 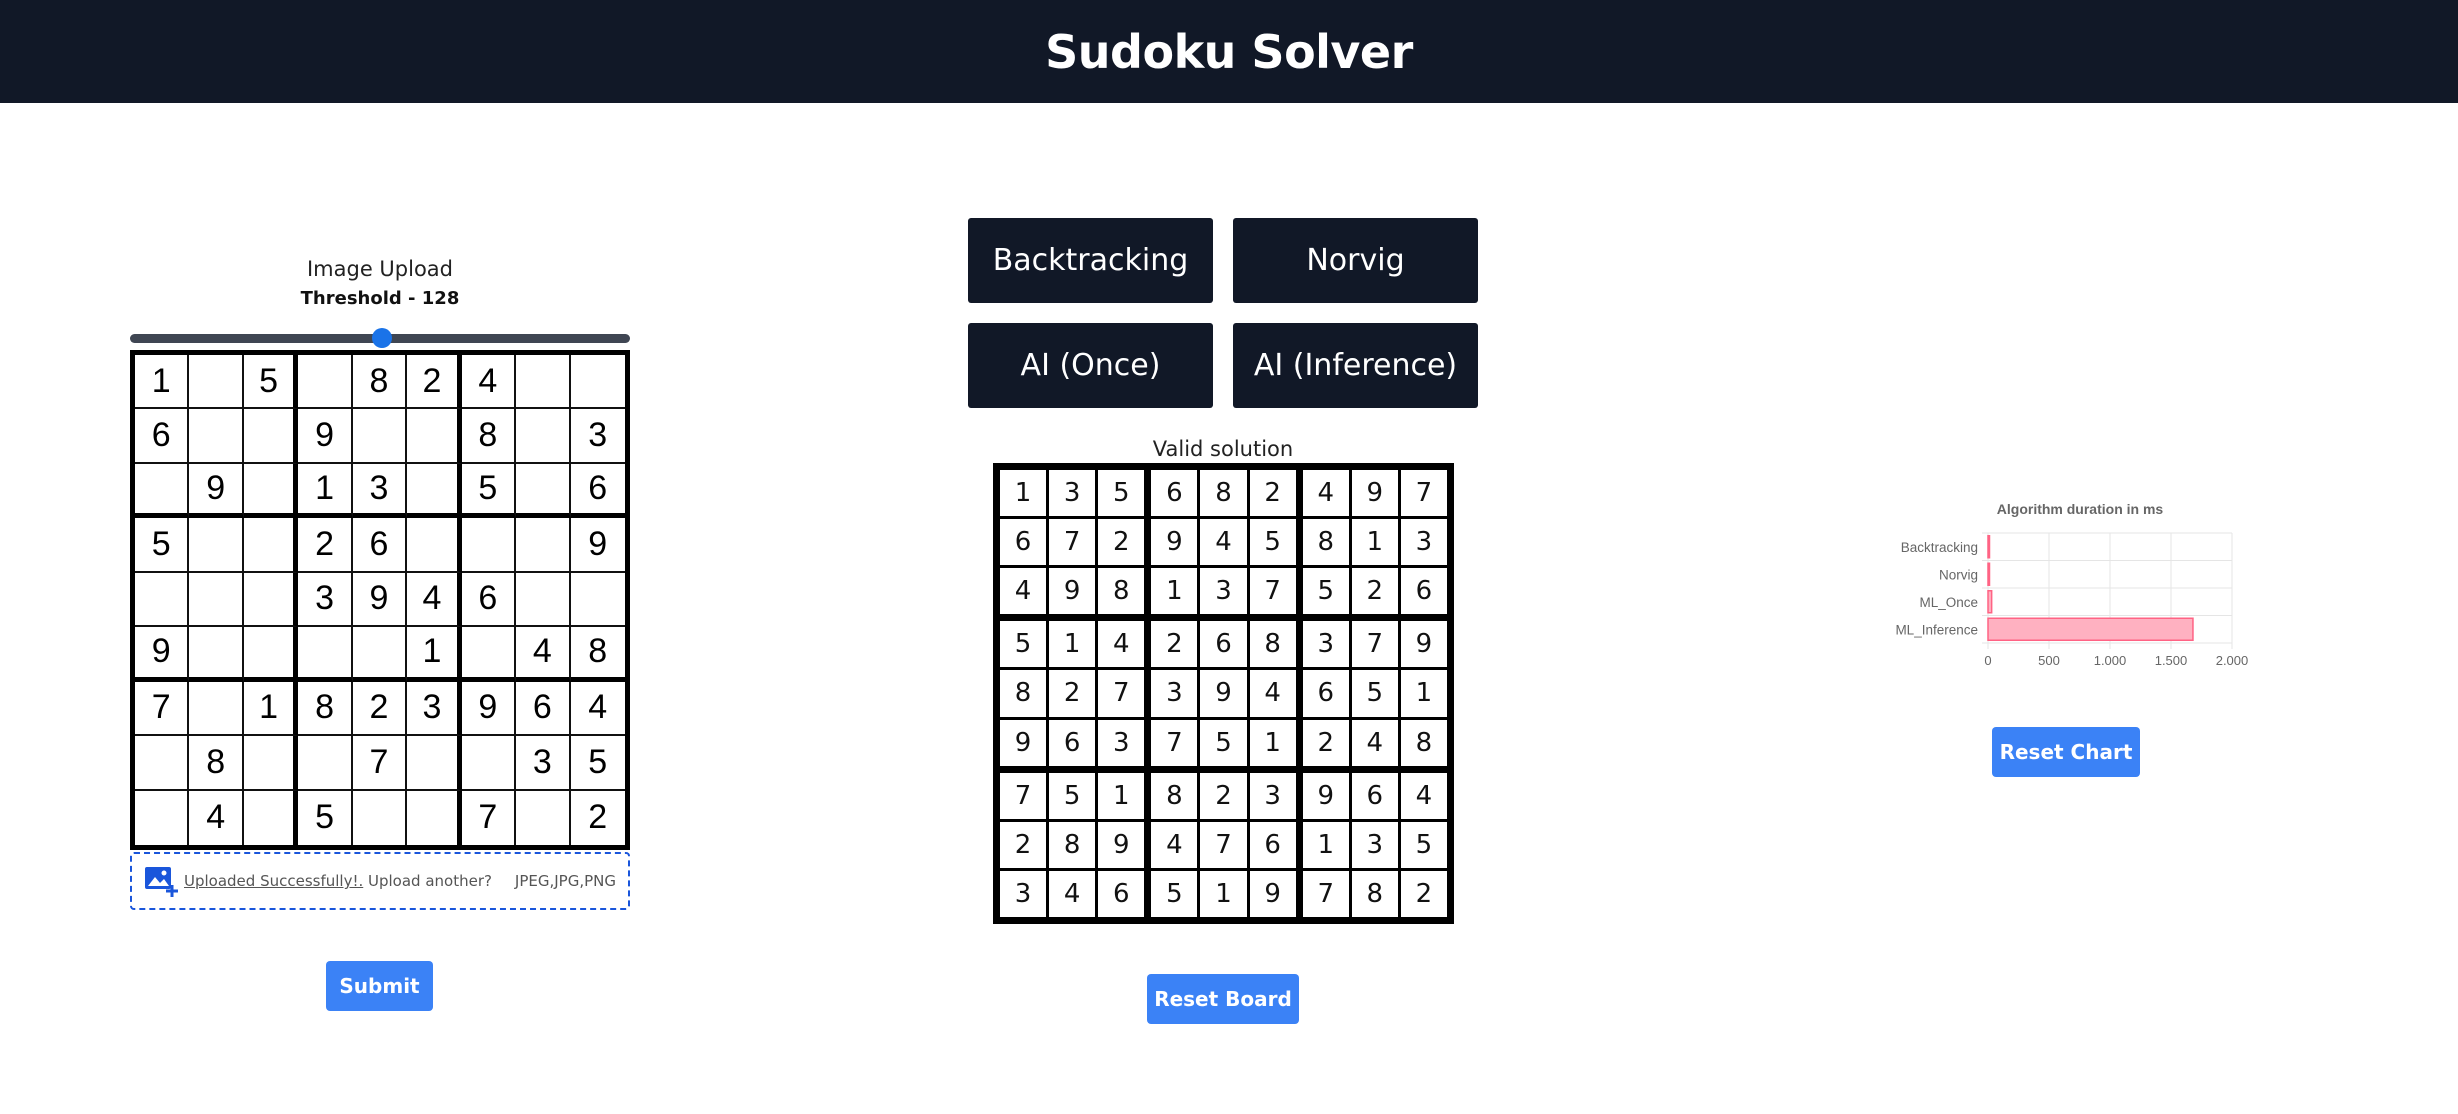 I want to click on upload-another-text: Upload another?, so click(x=427, y=881).